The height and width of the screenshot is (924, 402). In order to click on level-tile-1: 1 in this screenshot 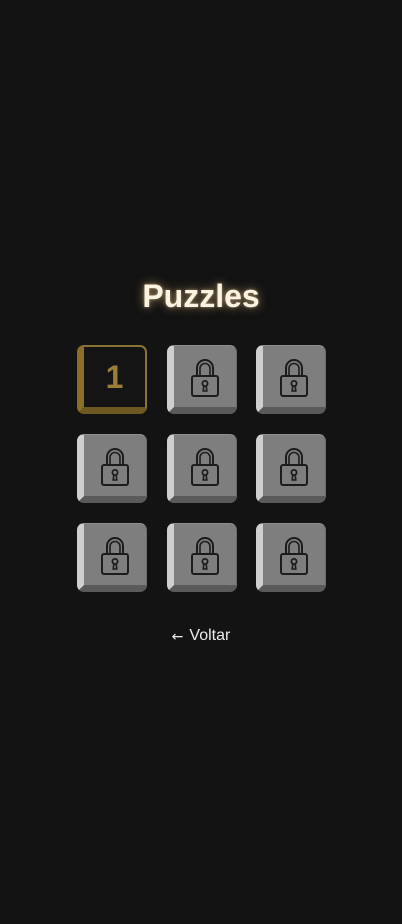, I will do `click(112, 379)`.